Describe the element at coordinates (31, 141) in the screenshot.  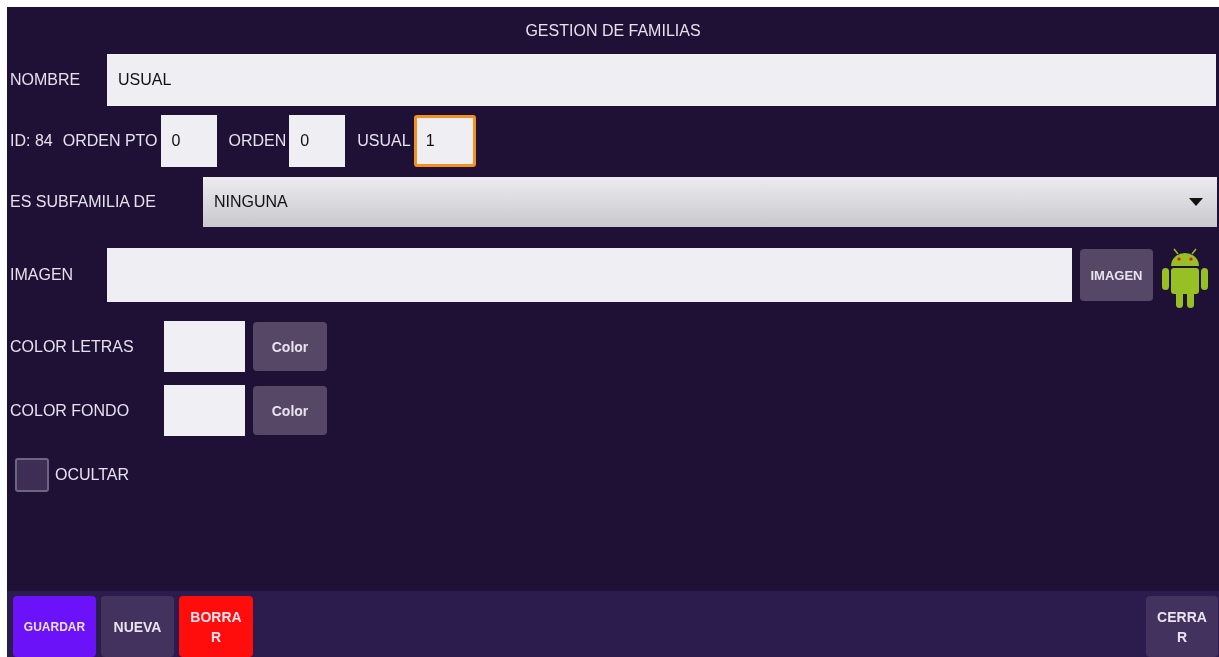
I see `id-label: ID: 84` at that location.